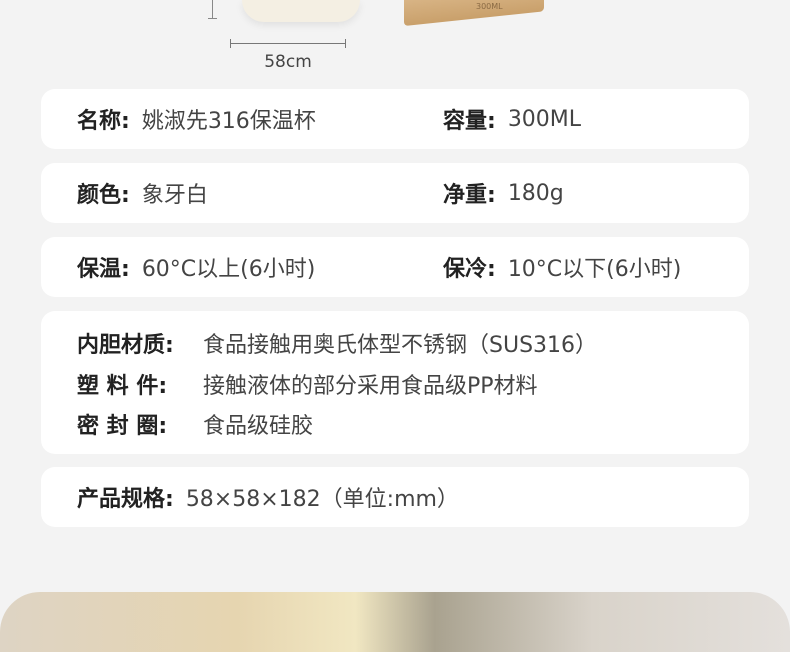  What do you see at coordinates (503, 193) in the screenshot?
I see `spec-weight: 净重: 180g` at bounding box center [503, 193].